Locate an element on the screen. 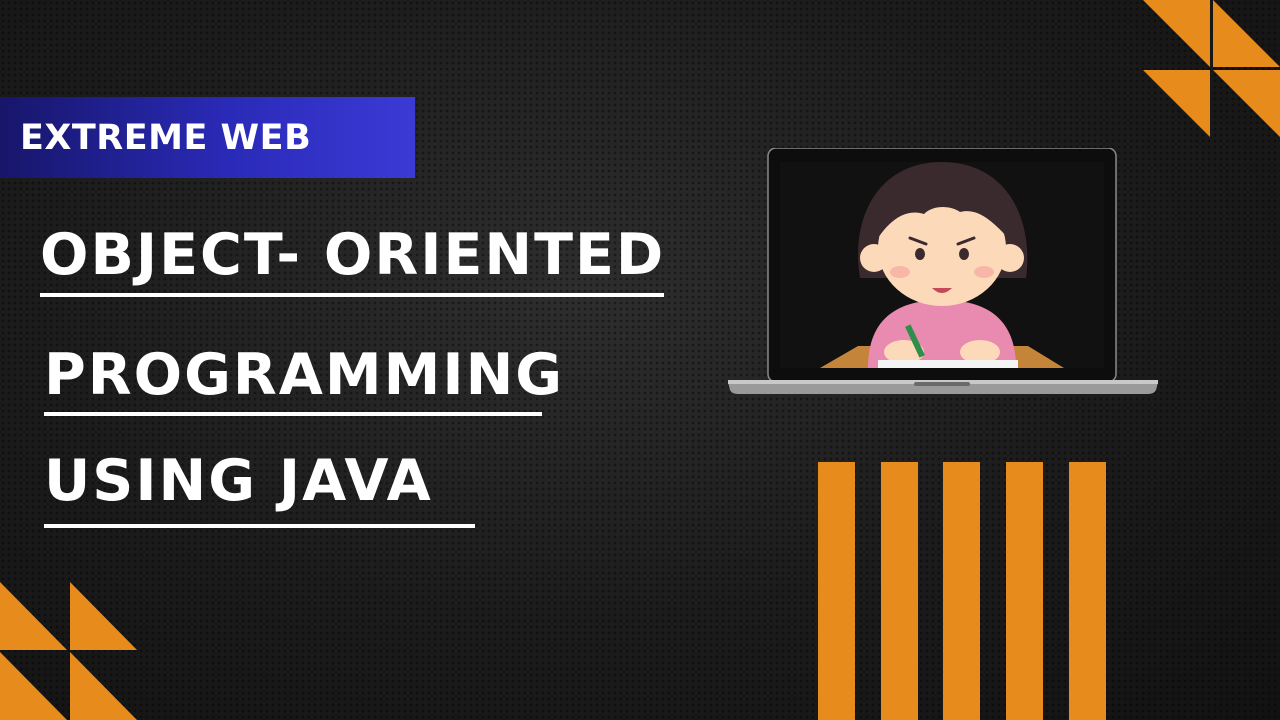 This screenshot has height=720, width=1280. laptop-illustration is located at coordinates (943, 271).